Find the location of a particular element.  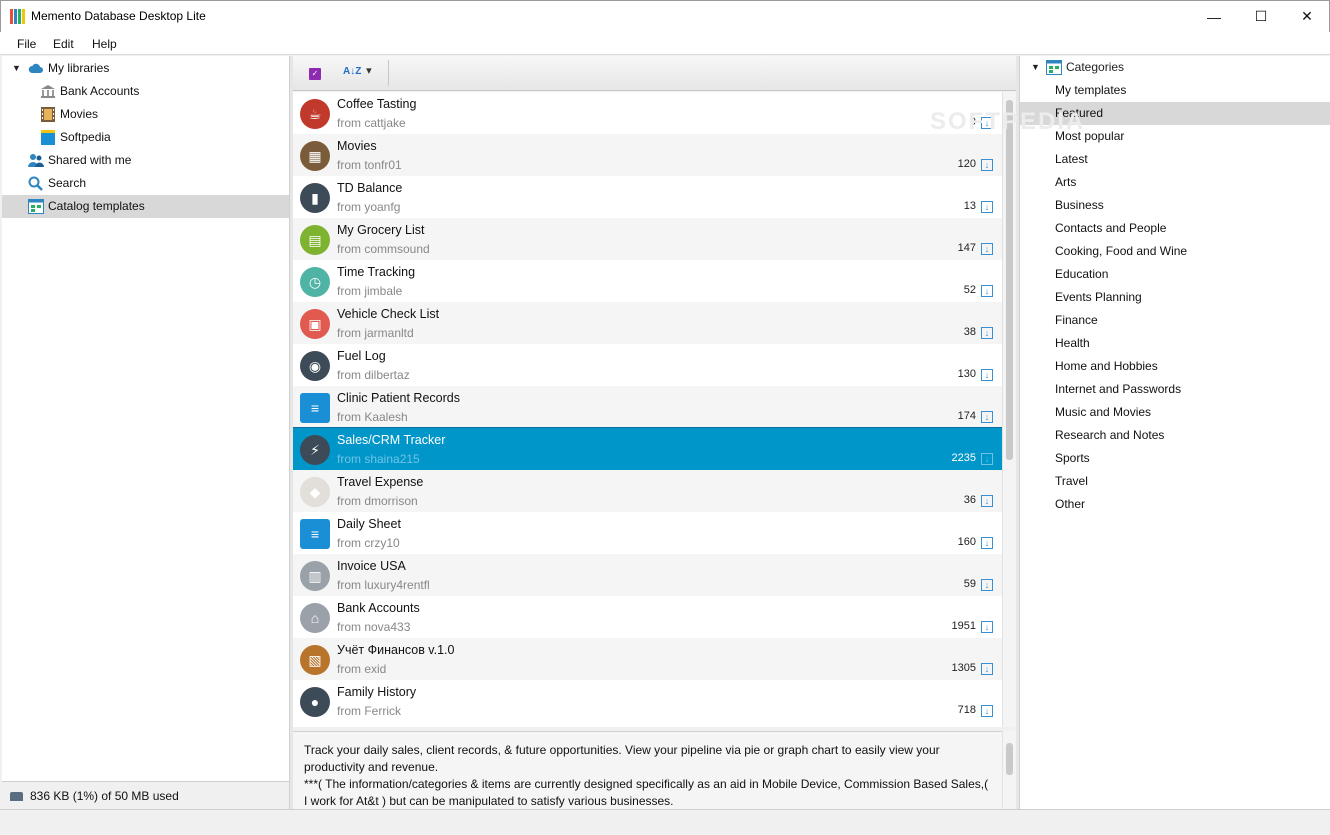

tree-item-bank-accounts: Bank Accounts is located at coordinates (145, 91).